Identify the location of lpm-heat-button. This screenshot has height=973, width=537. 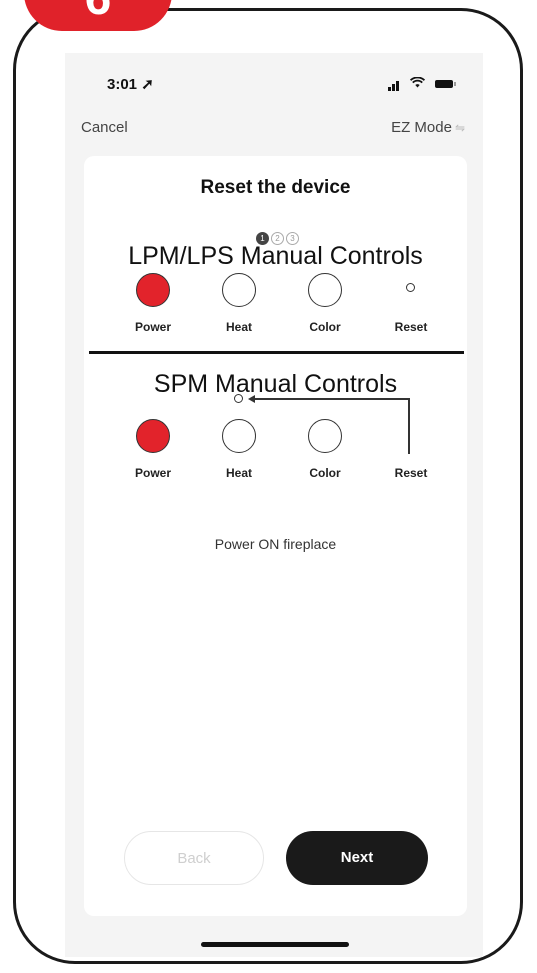
(239, 290).